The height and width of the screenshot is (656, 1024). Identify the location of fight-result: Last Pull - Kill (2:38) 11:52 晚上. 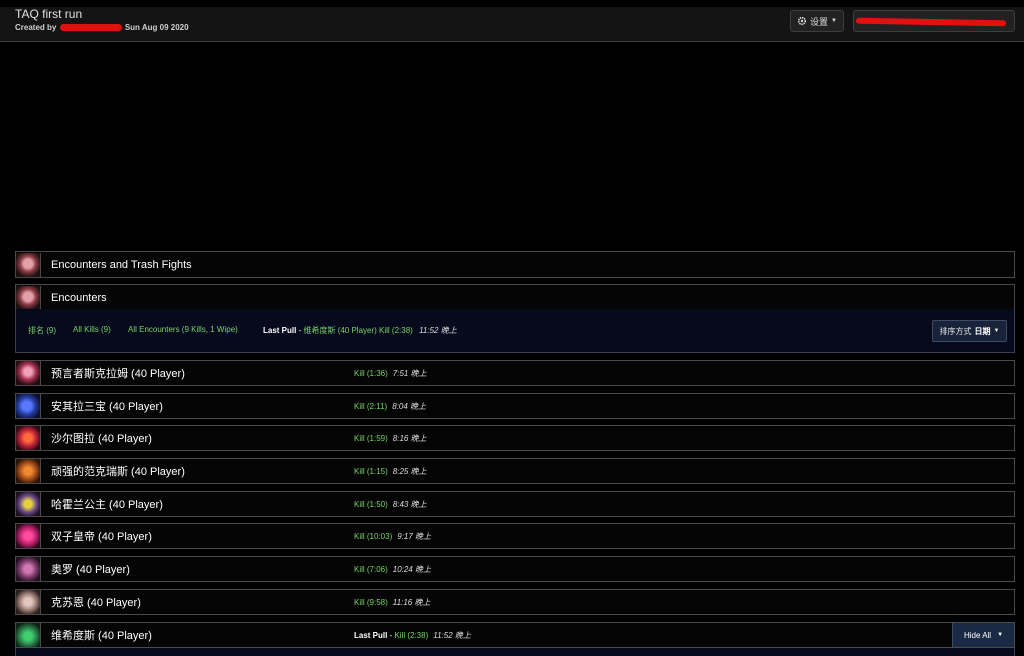
(412, 635).